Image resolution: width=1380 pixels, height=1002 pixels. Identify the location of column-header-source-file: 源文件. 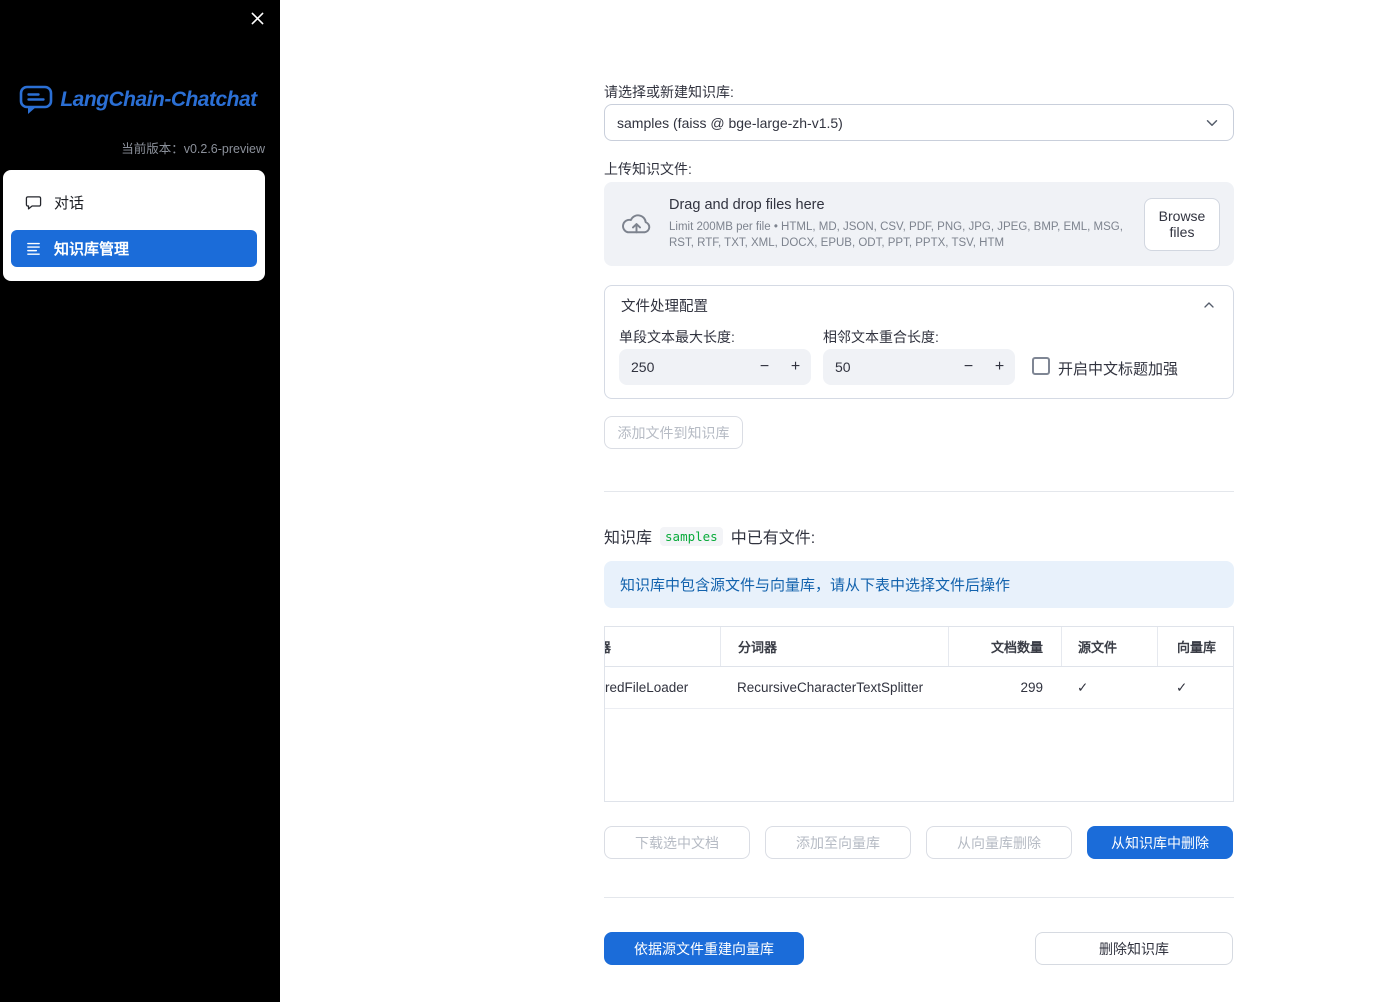
(1109, 646).